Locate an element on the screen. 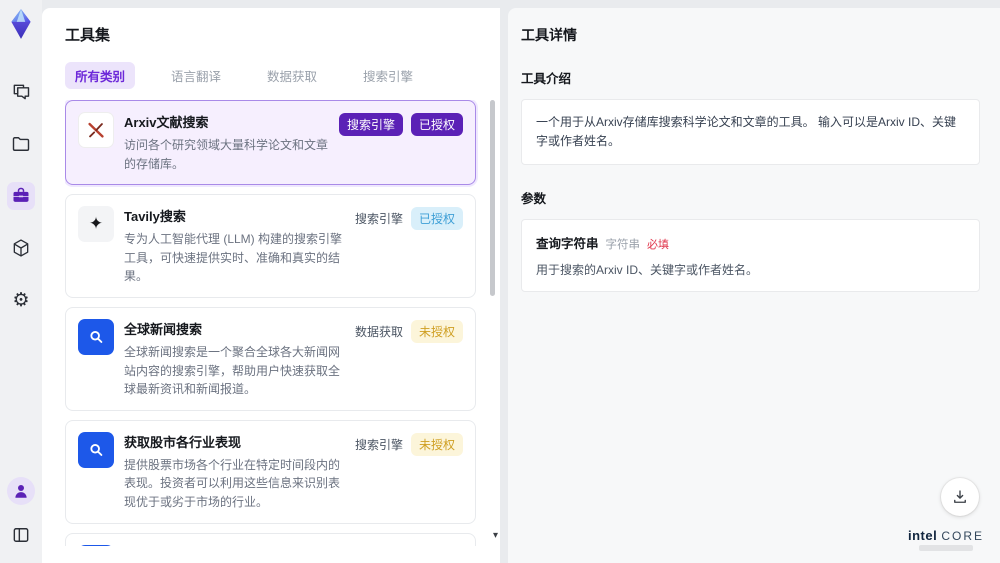 The image size is (1000, 563). intel-core-logo: intel CORE is located at coordinates (946, 539).